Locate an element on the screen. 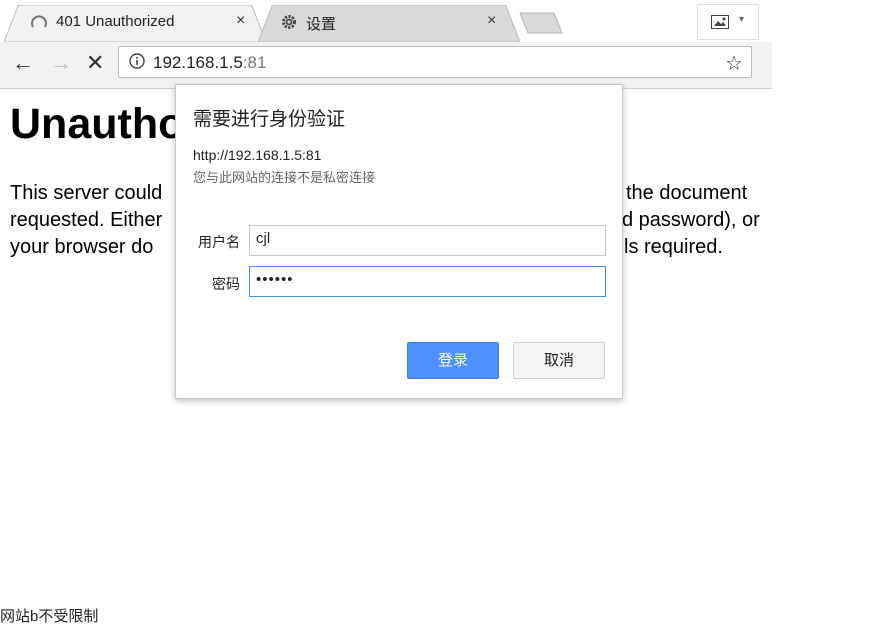  back-button: ← is located at coordinates (23, 63).